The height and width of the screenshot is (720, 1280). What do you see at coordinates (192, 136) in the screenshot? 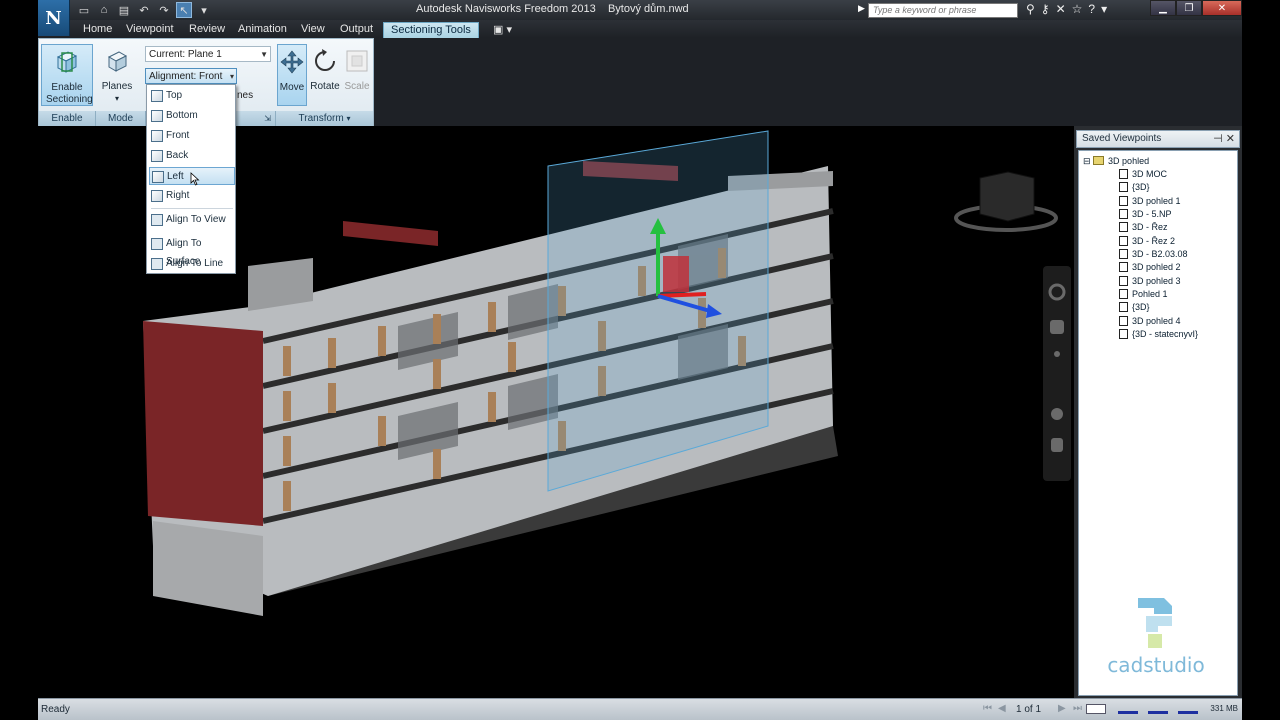
I see `menu-item-front: Front` at bounding box center [192, 136].